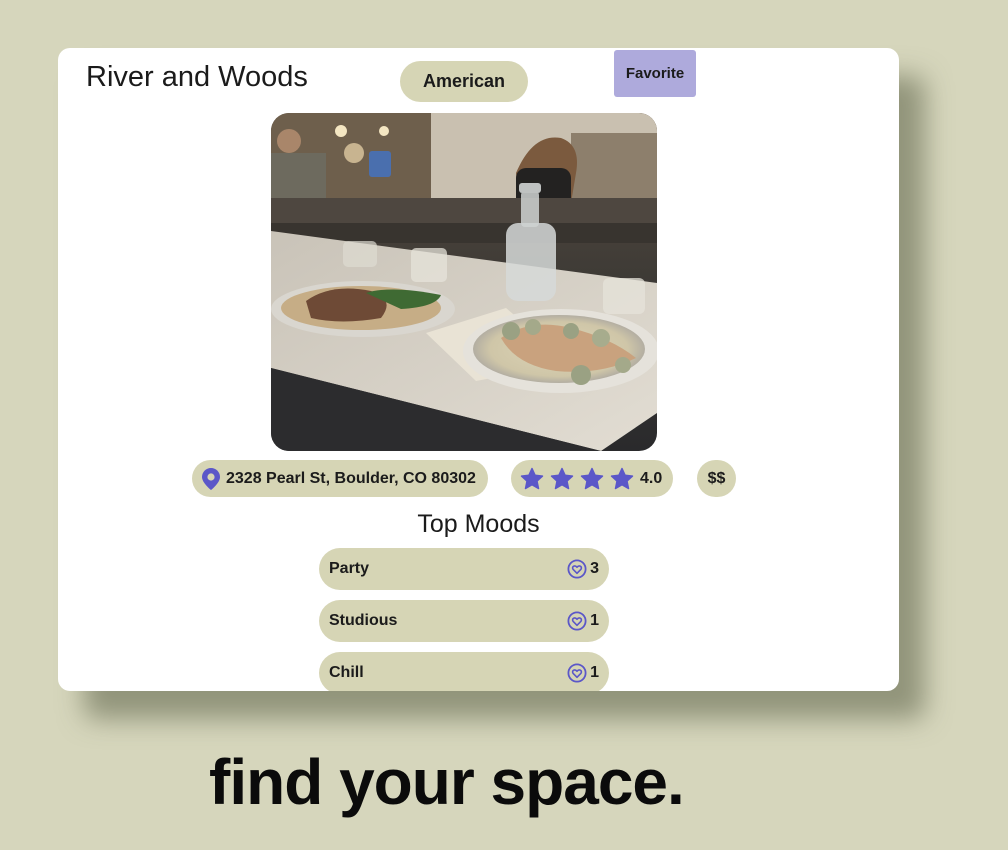 The height and width of the screenshot is (850, 1008). Describe the element at coordinates (346, 672) in the screenshot. I see `mood-label: Chill` at that location.